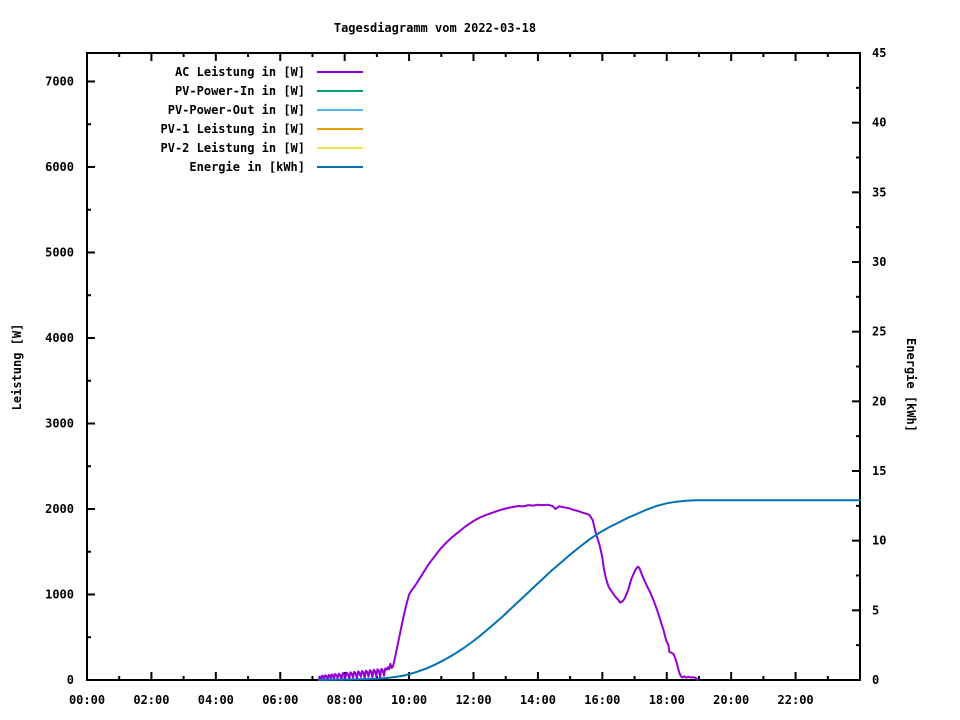 The height and width of the screenshot is (720, 960). I want to click on y2-tick-label: 5, so click(875, 610).